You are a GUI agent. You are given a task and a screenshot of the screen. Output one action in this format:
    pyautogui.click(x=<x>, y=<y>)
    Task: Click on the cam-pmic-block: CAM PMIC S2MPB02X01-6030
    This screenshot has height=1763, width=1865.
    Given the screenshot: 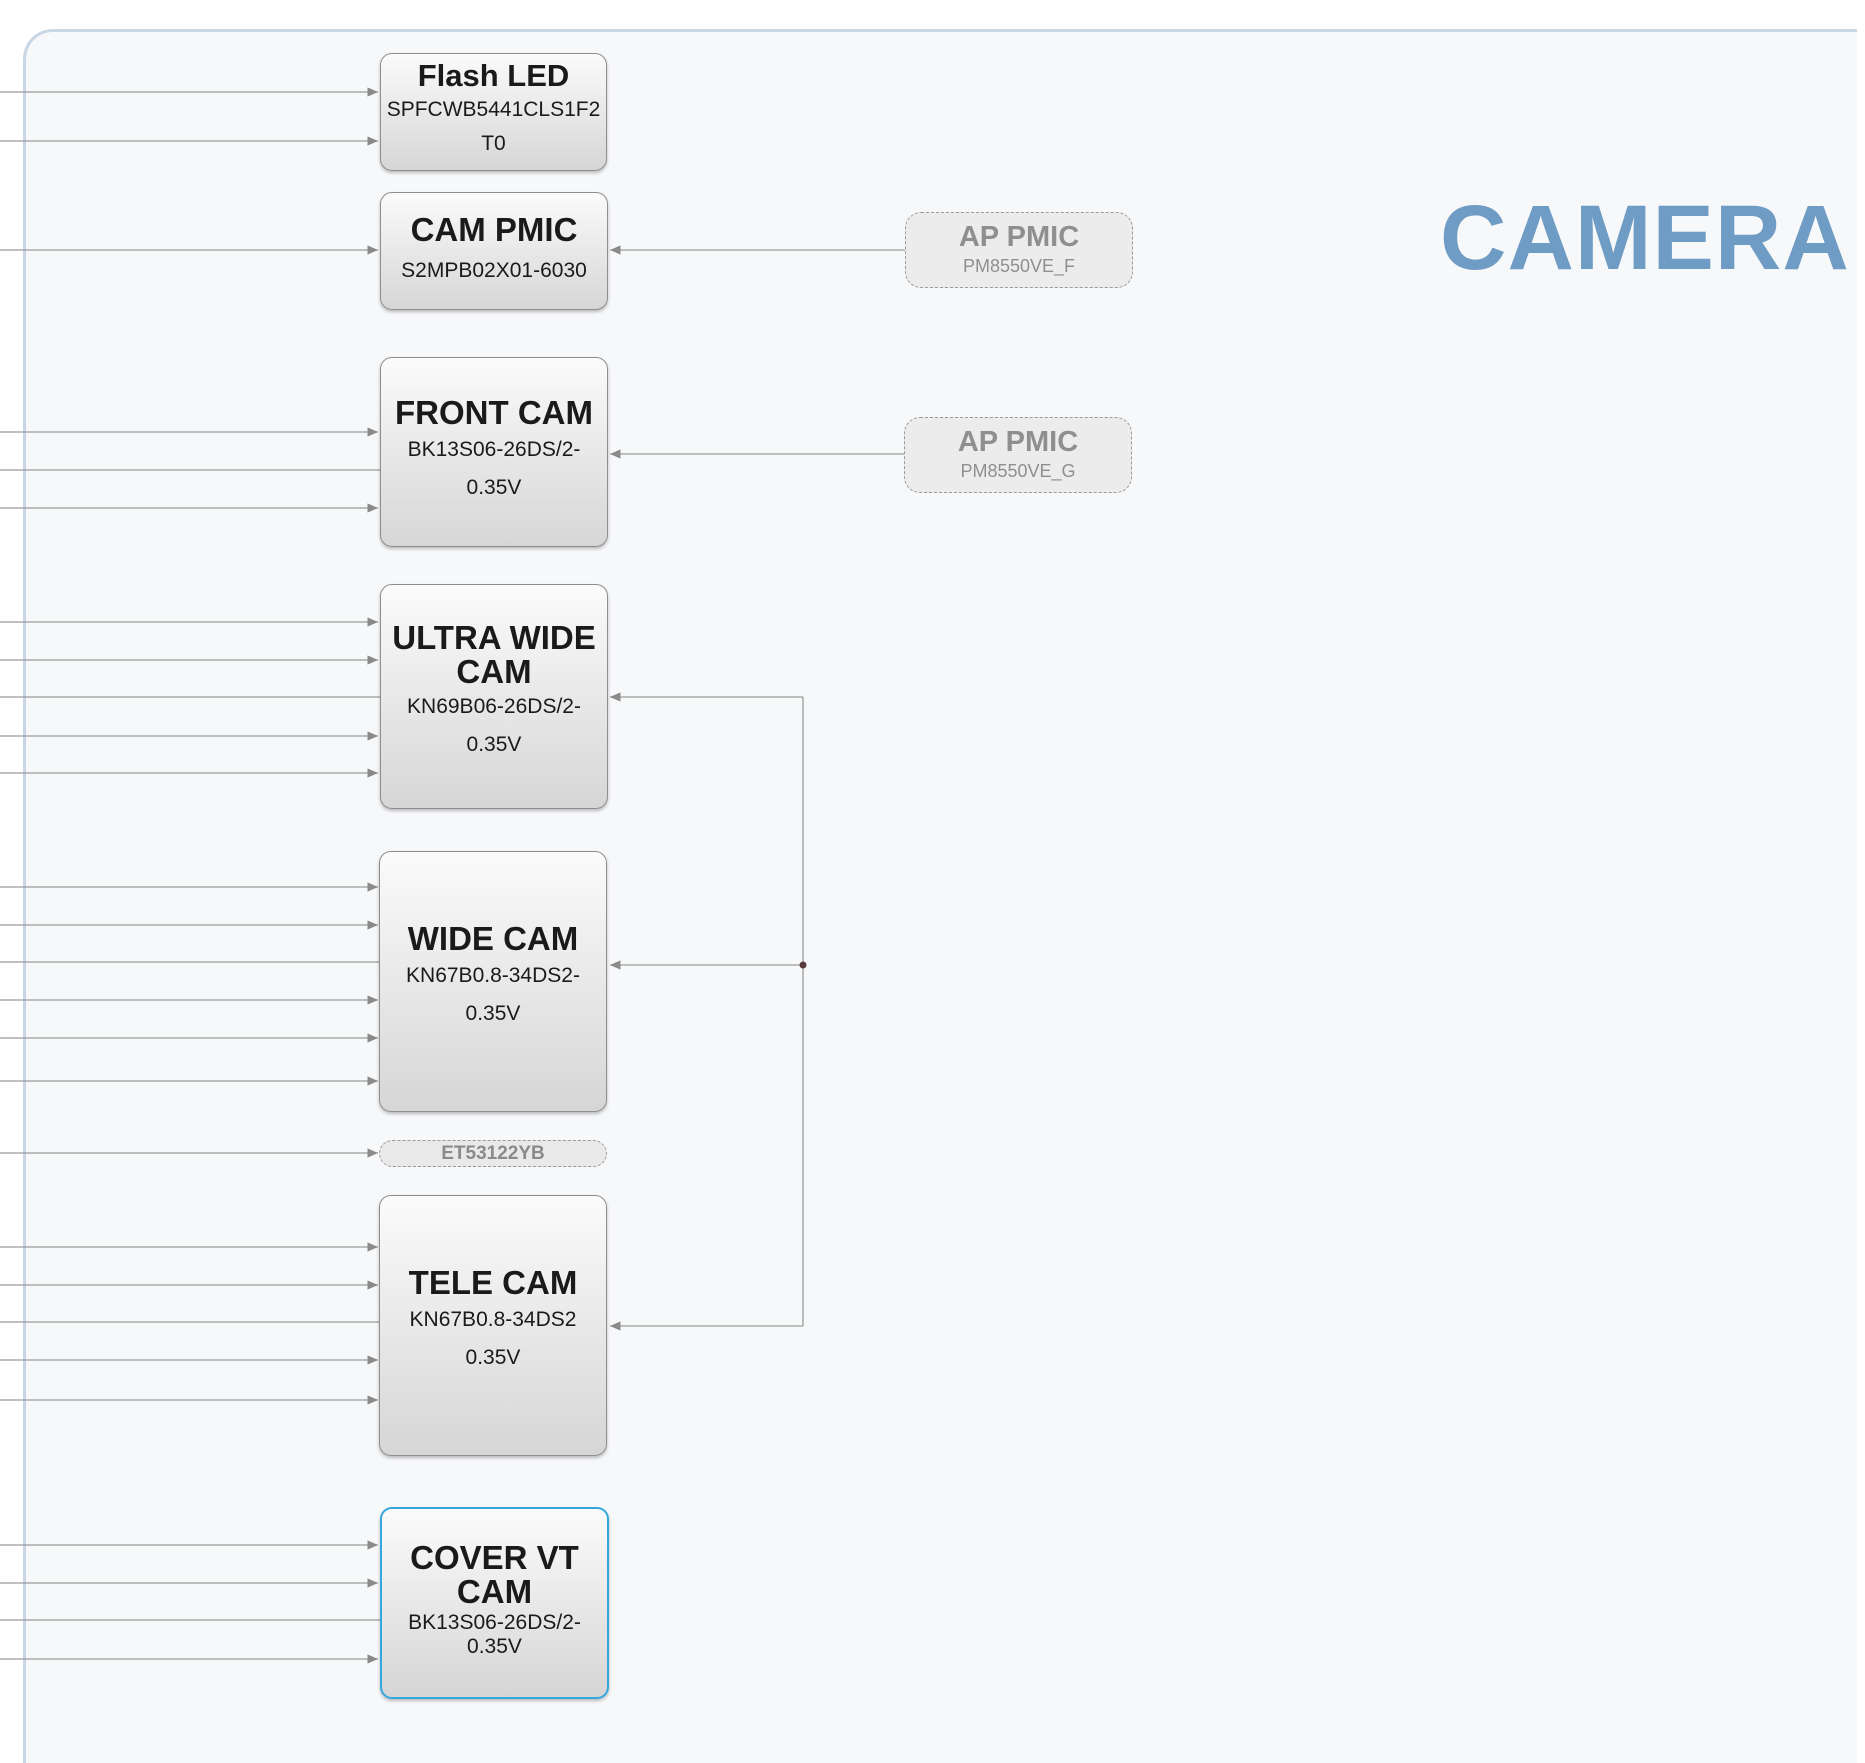 What is the action you would take?
    pyautogui.click(x=494, y=251)
    